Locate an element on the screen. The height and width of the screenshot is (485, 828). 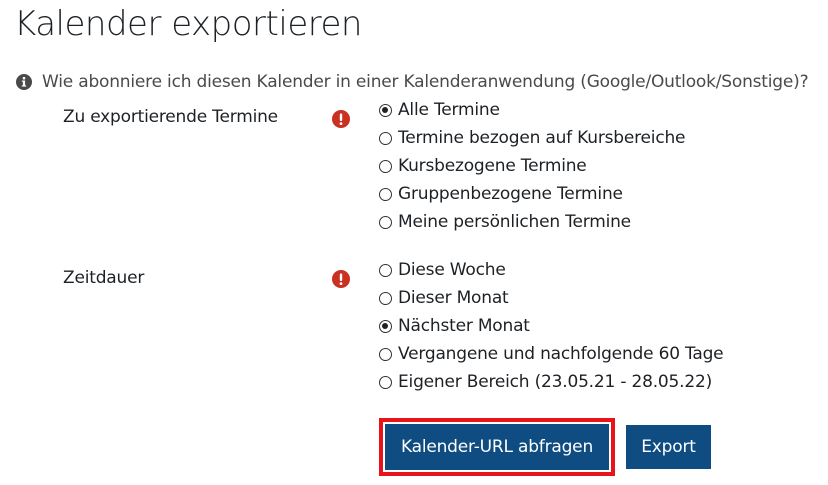
radio-option-personal-events: Meine persönlichen Termine is located at coordinates (532, 222).